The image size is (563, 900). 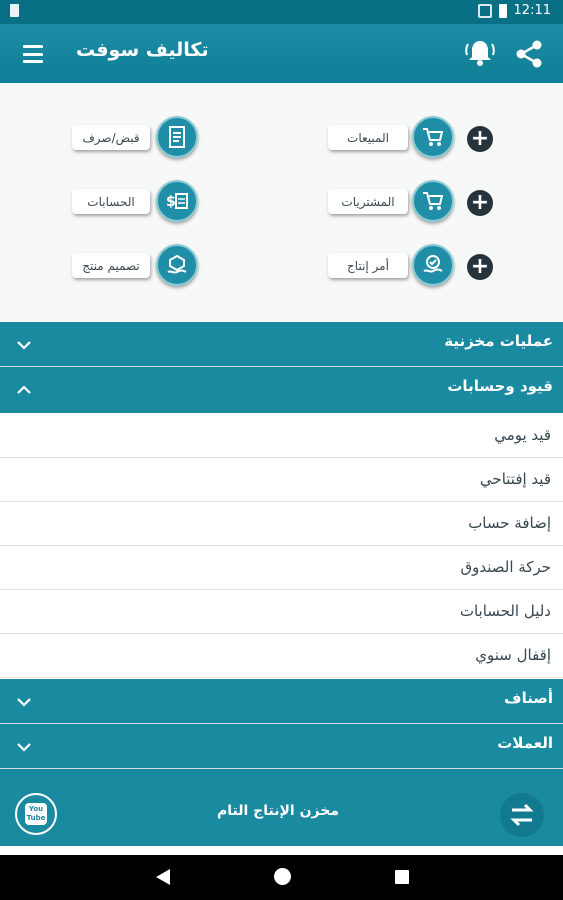 What do you see at coordinates (281, 746) in the screenshot?
I see `section-currencies: العملات` at bounding box center [281, 746].